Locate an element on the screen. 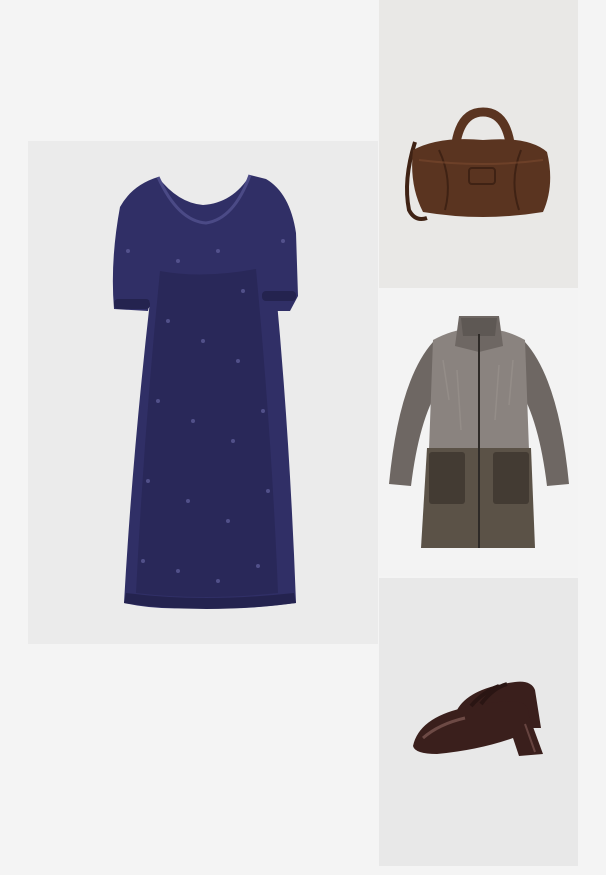  handbag-icon is located at coordinates (478, 164).